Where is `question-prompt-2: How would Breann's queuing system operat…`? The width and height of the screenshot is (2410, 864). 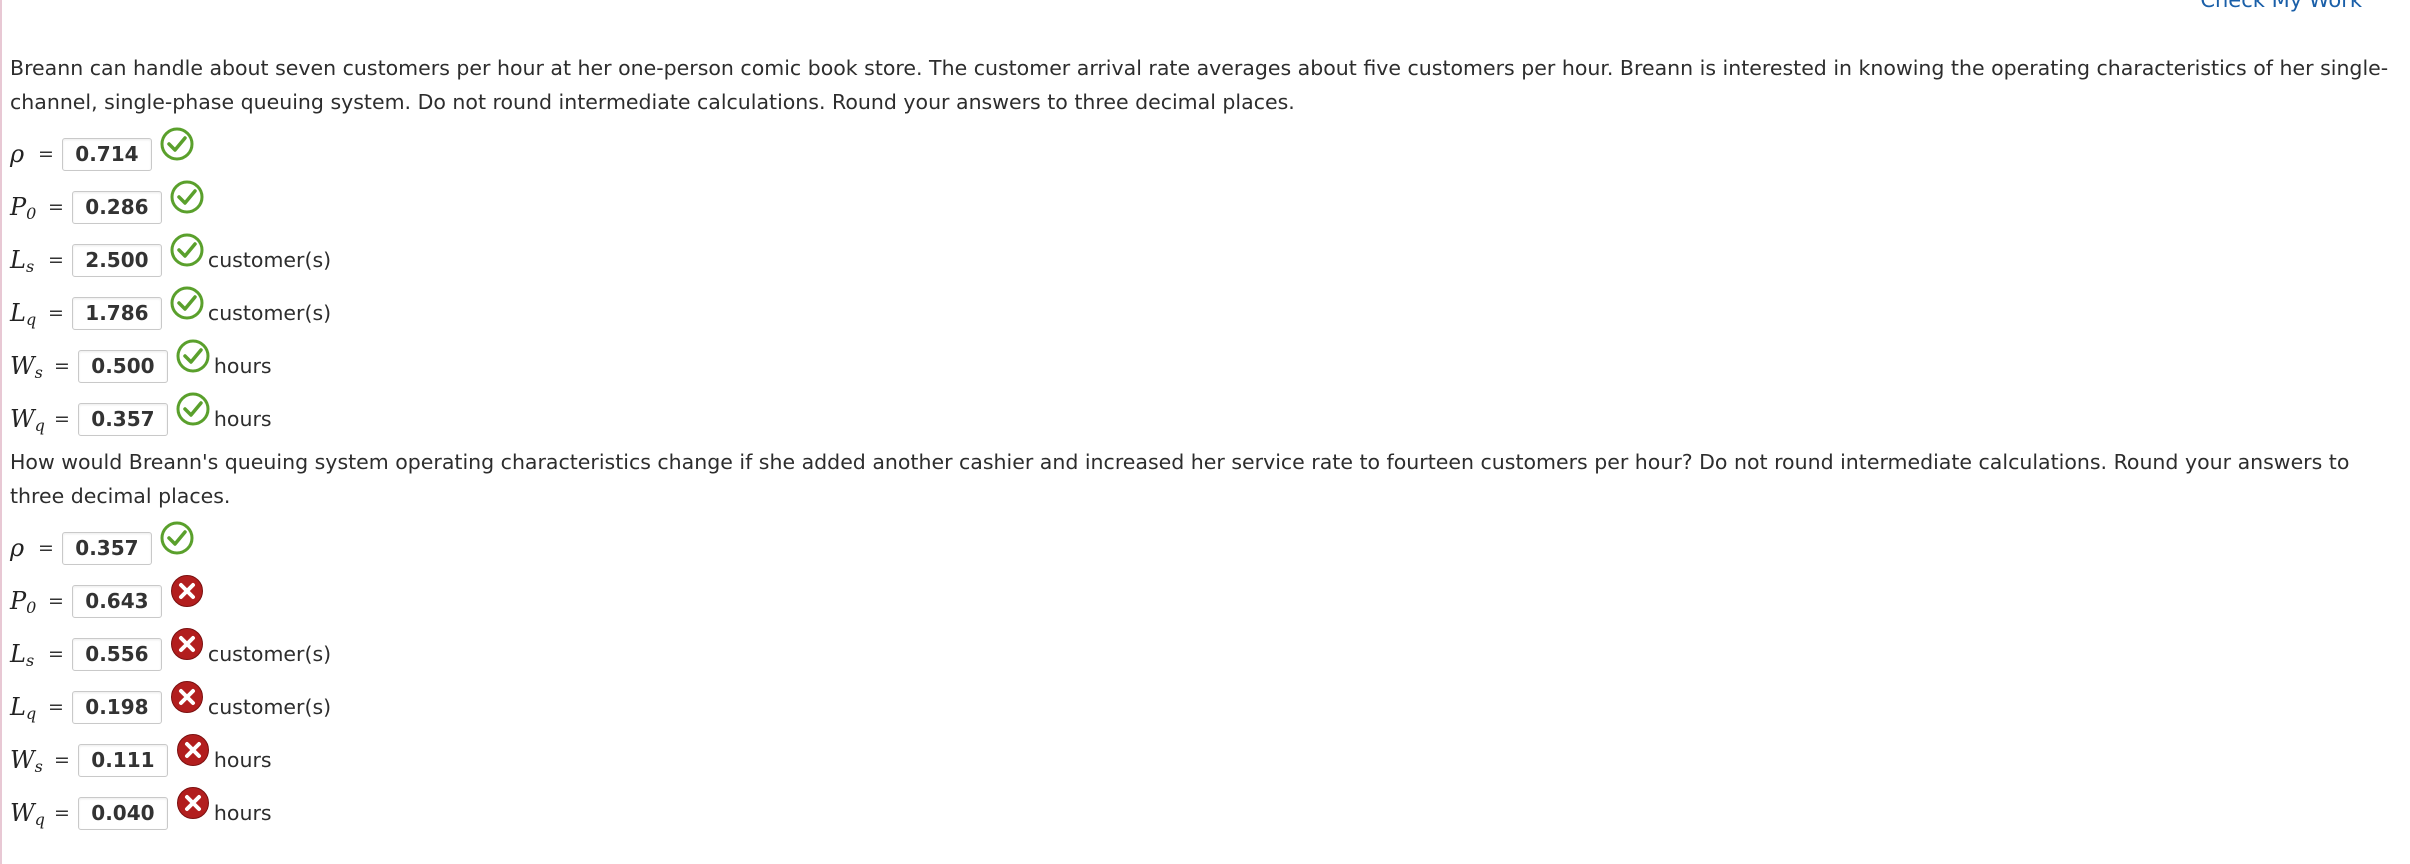
question-prompt-2: How would Breann's queuing system operat… is located at coordinates (1180, 479).